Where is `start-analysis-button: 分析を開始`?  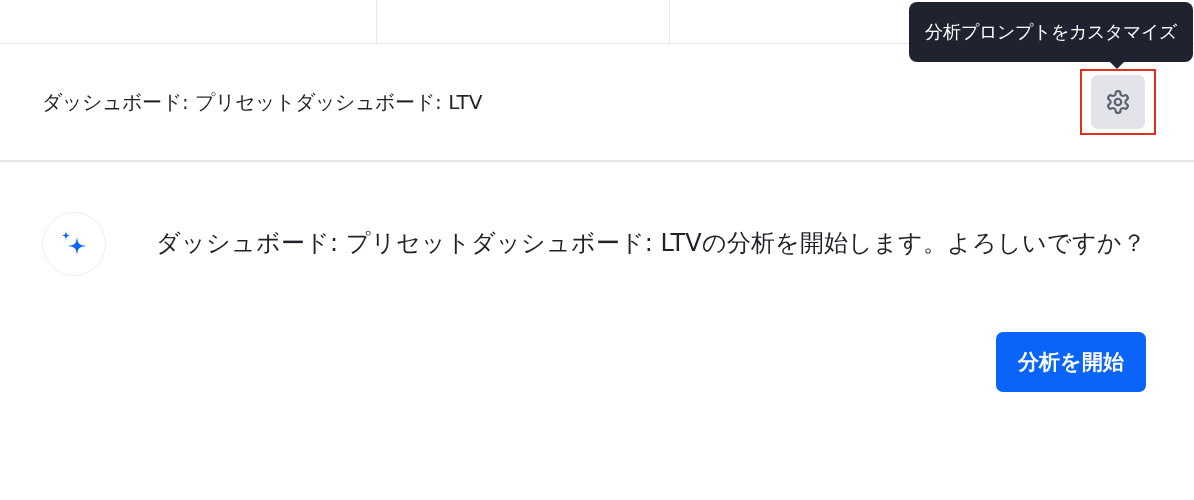 start-analysis-button: 分析を開始 is located at coordinates (1071, 362).